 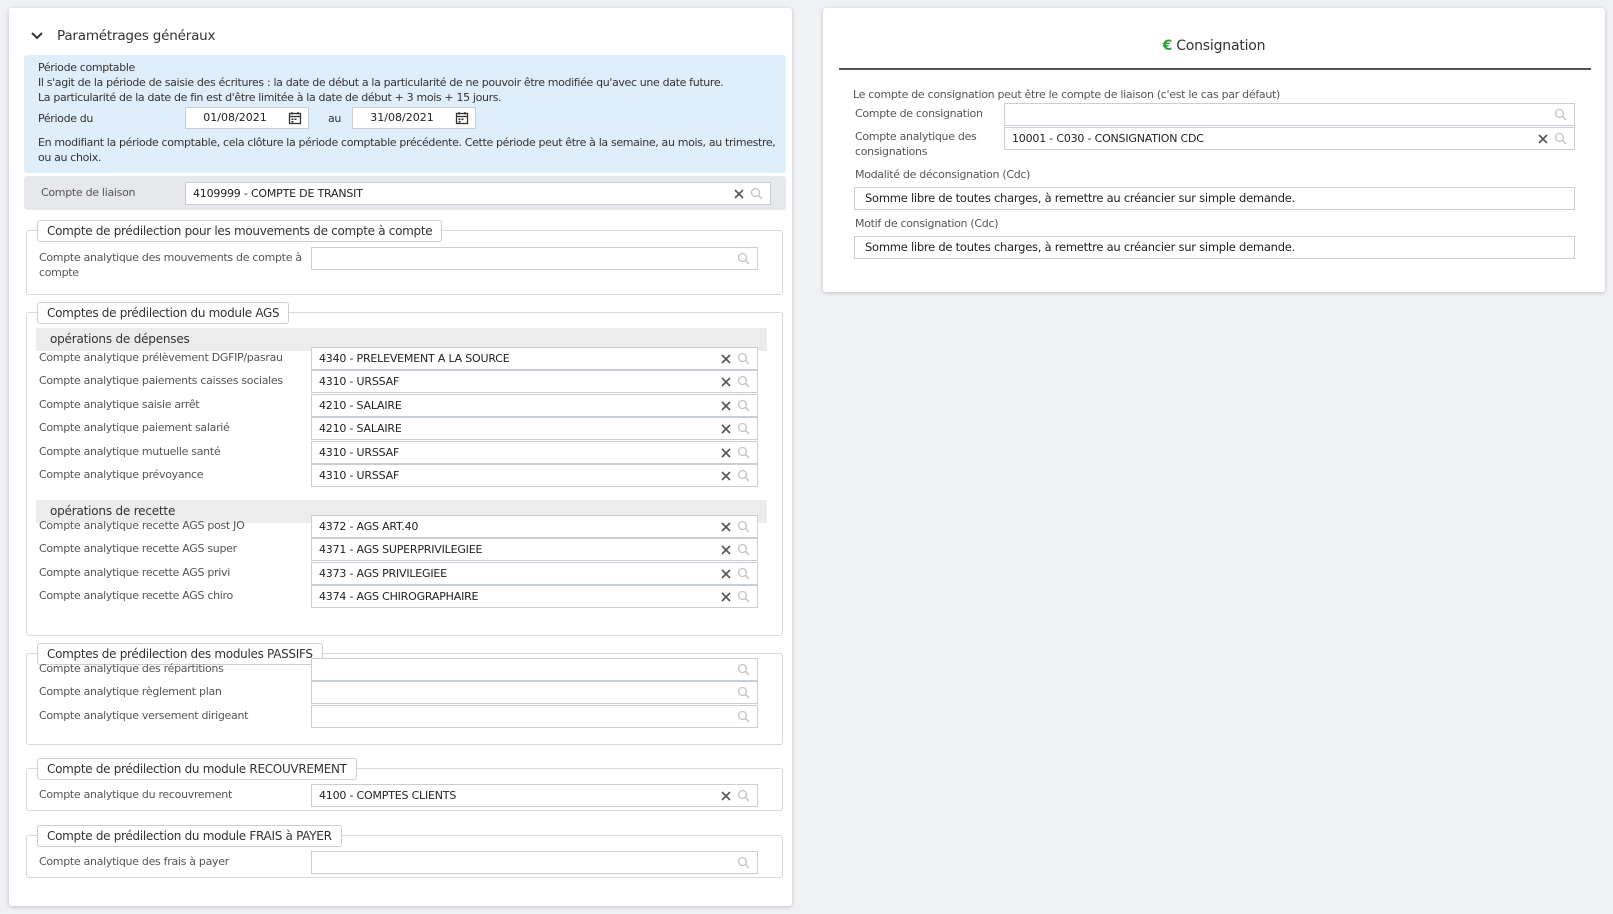 What do you see at coordinates (1108, 138) in the screenshot?
I see `consignation-analytic-value: 10001 - C030 - CONSIGNATION CDC` at bounding box center [1108, 138].